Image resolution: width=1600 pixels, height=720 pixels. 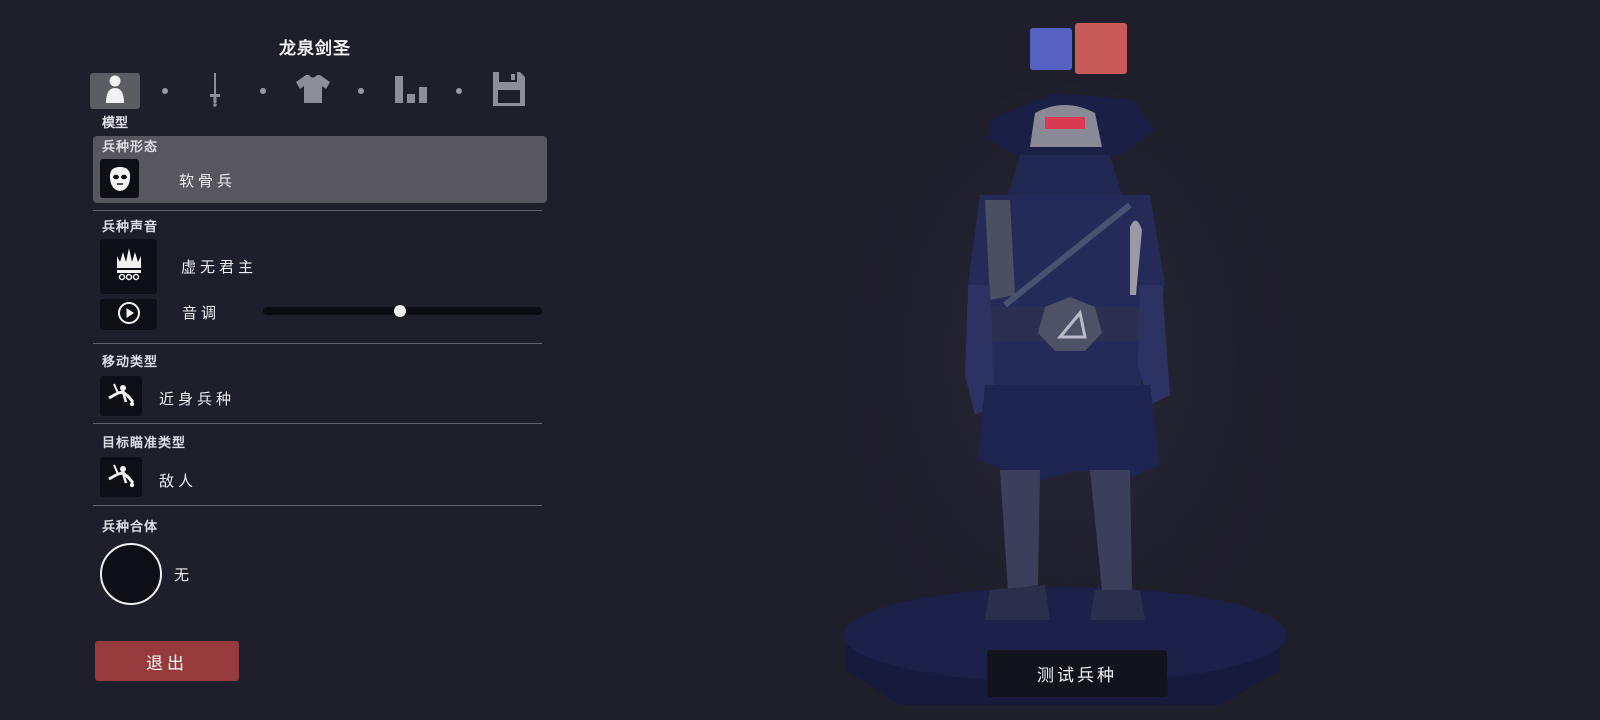 I want to click on crown-icon, so click(x=129, y=266).